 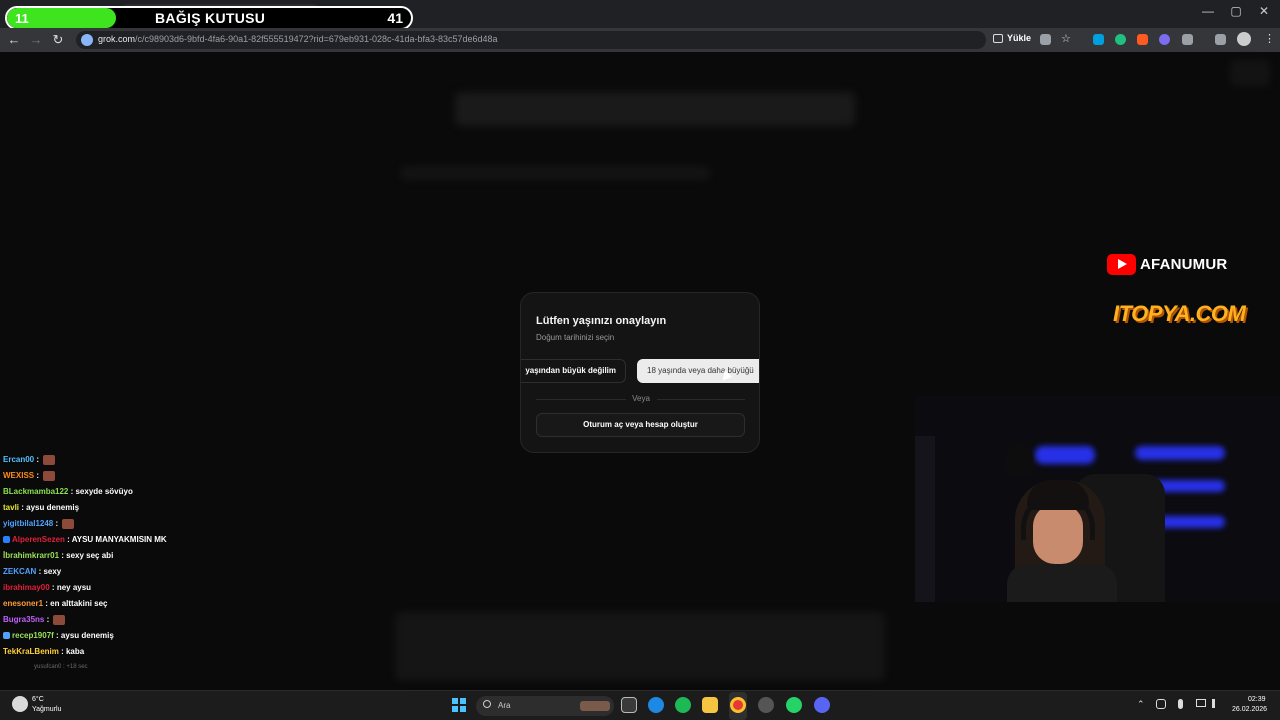 What do you see at coordinates (683, 705) in the screenshot?
I see `spotify-icon` at bounding box center [683, 705].